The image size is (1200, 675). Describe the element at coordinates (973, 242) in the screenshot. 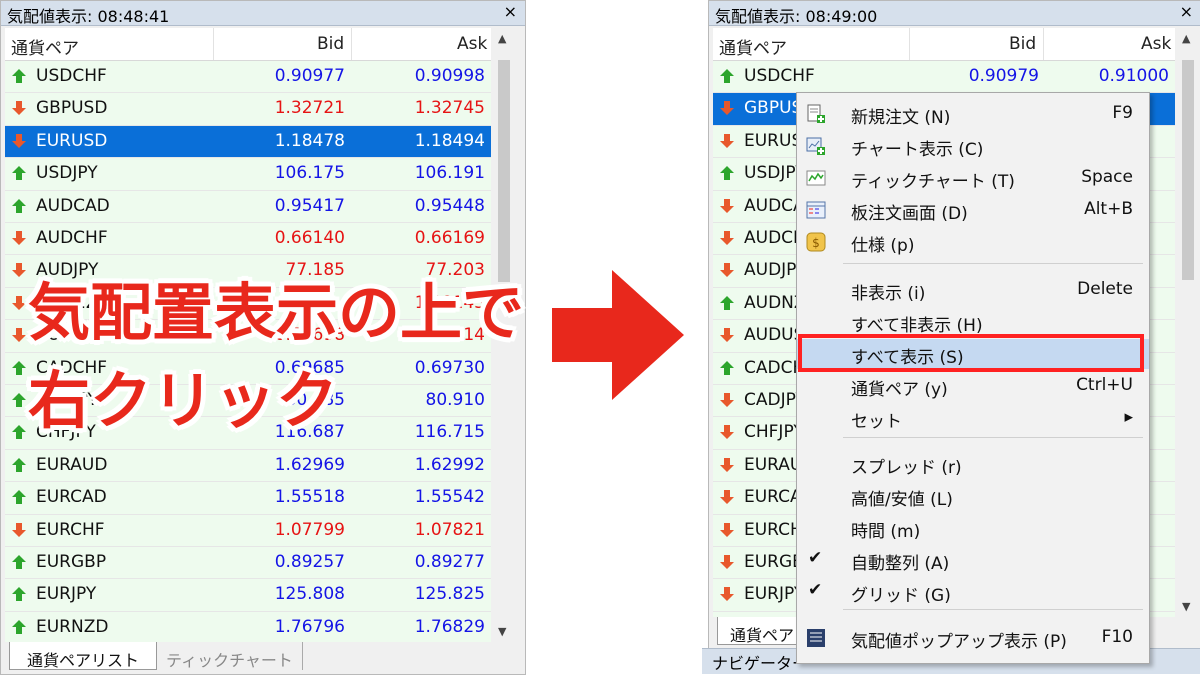

I see `menu-item: $ 仕様 (p)` at that location.